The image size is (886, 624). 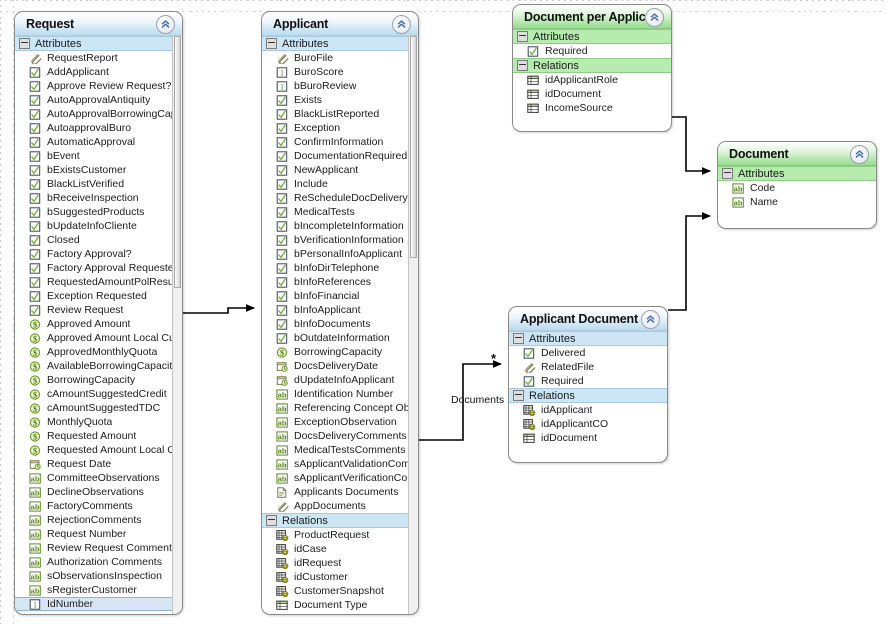 I want to click on attribute-row: ConfirmInformation, so click(x=340, y=142).